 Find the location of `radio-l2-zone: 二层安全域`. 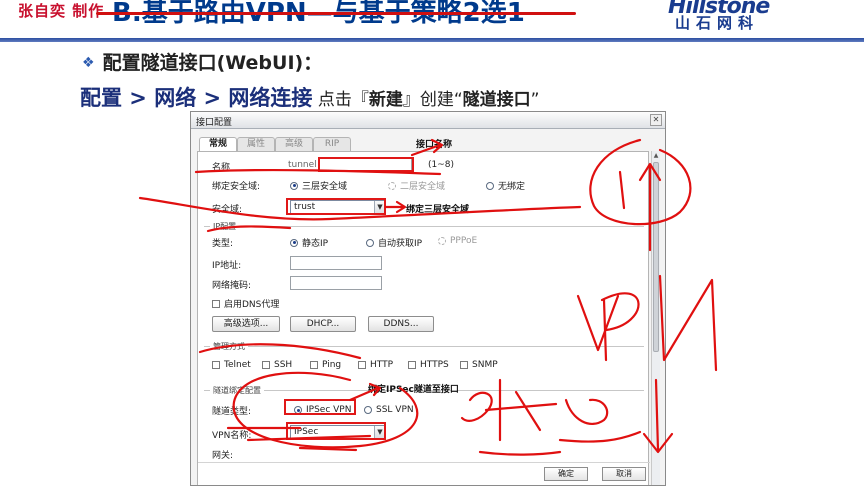

radio-l2-zone: 二层安全域 is located at coordinates (416, 185).